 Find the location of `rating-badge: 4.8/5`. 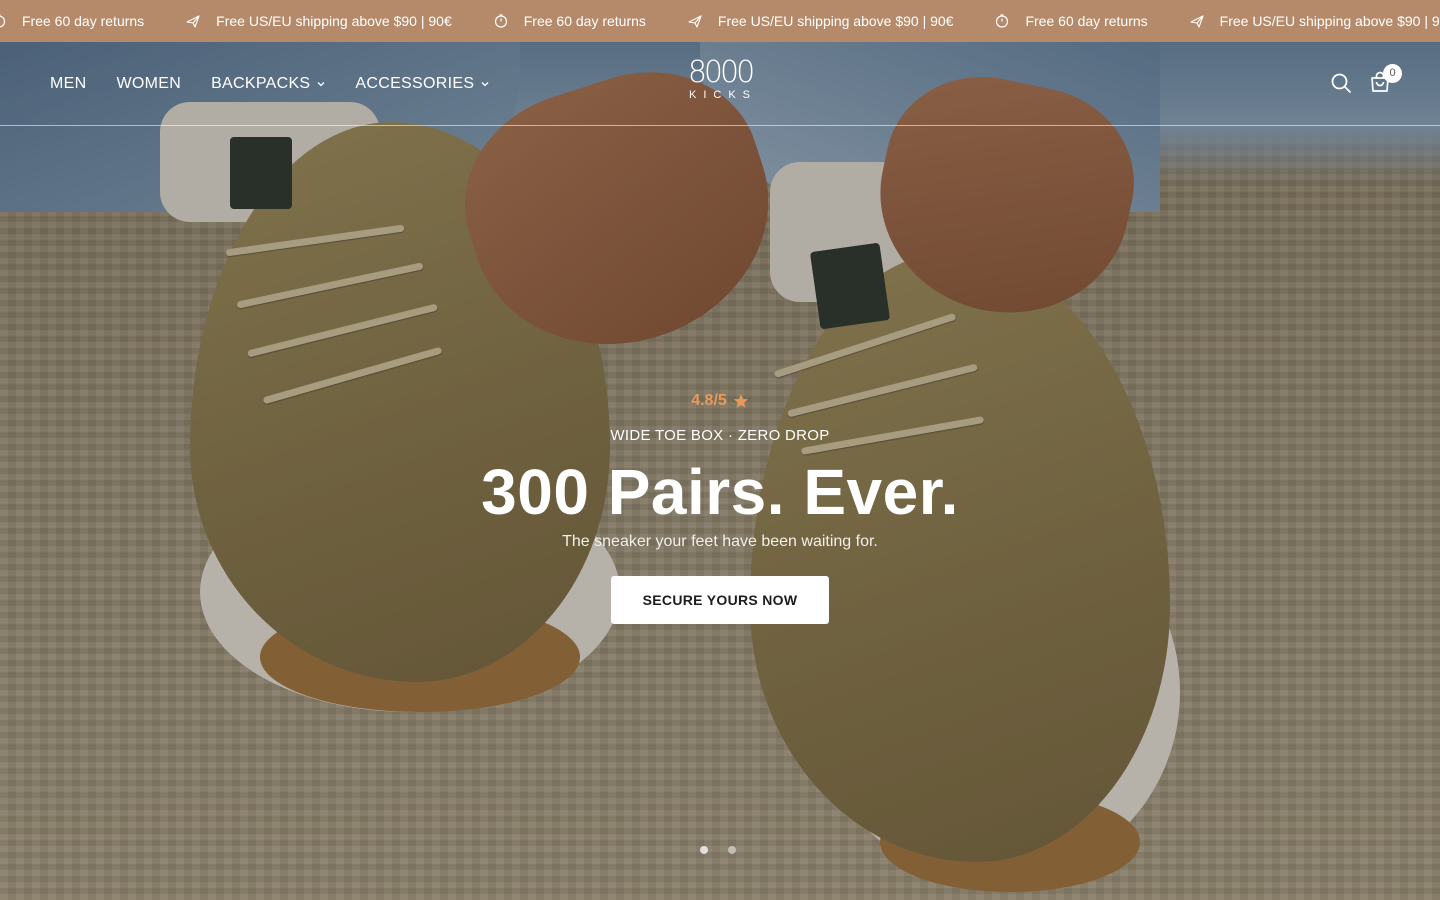

rating-badge: 4.8/5 is located at coordinates (720, 401).